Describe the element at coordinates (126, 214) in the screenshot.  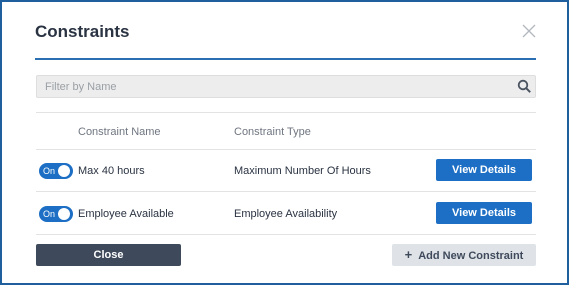
I see `constraint-name: Employee Available` at that location.